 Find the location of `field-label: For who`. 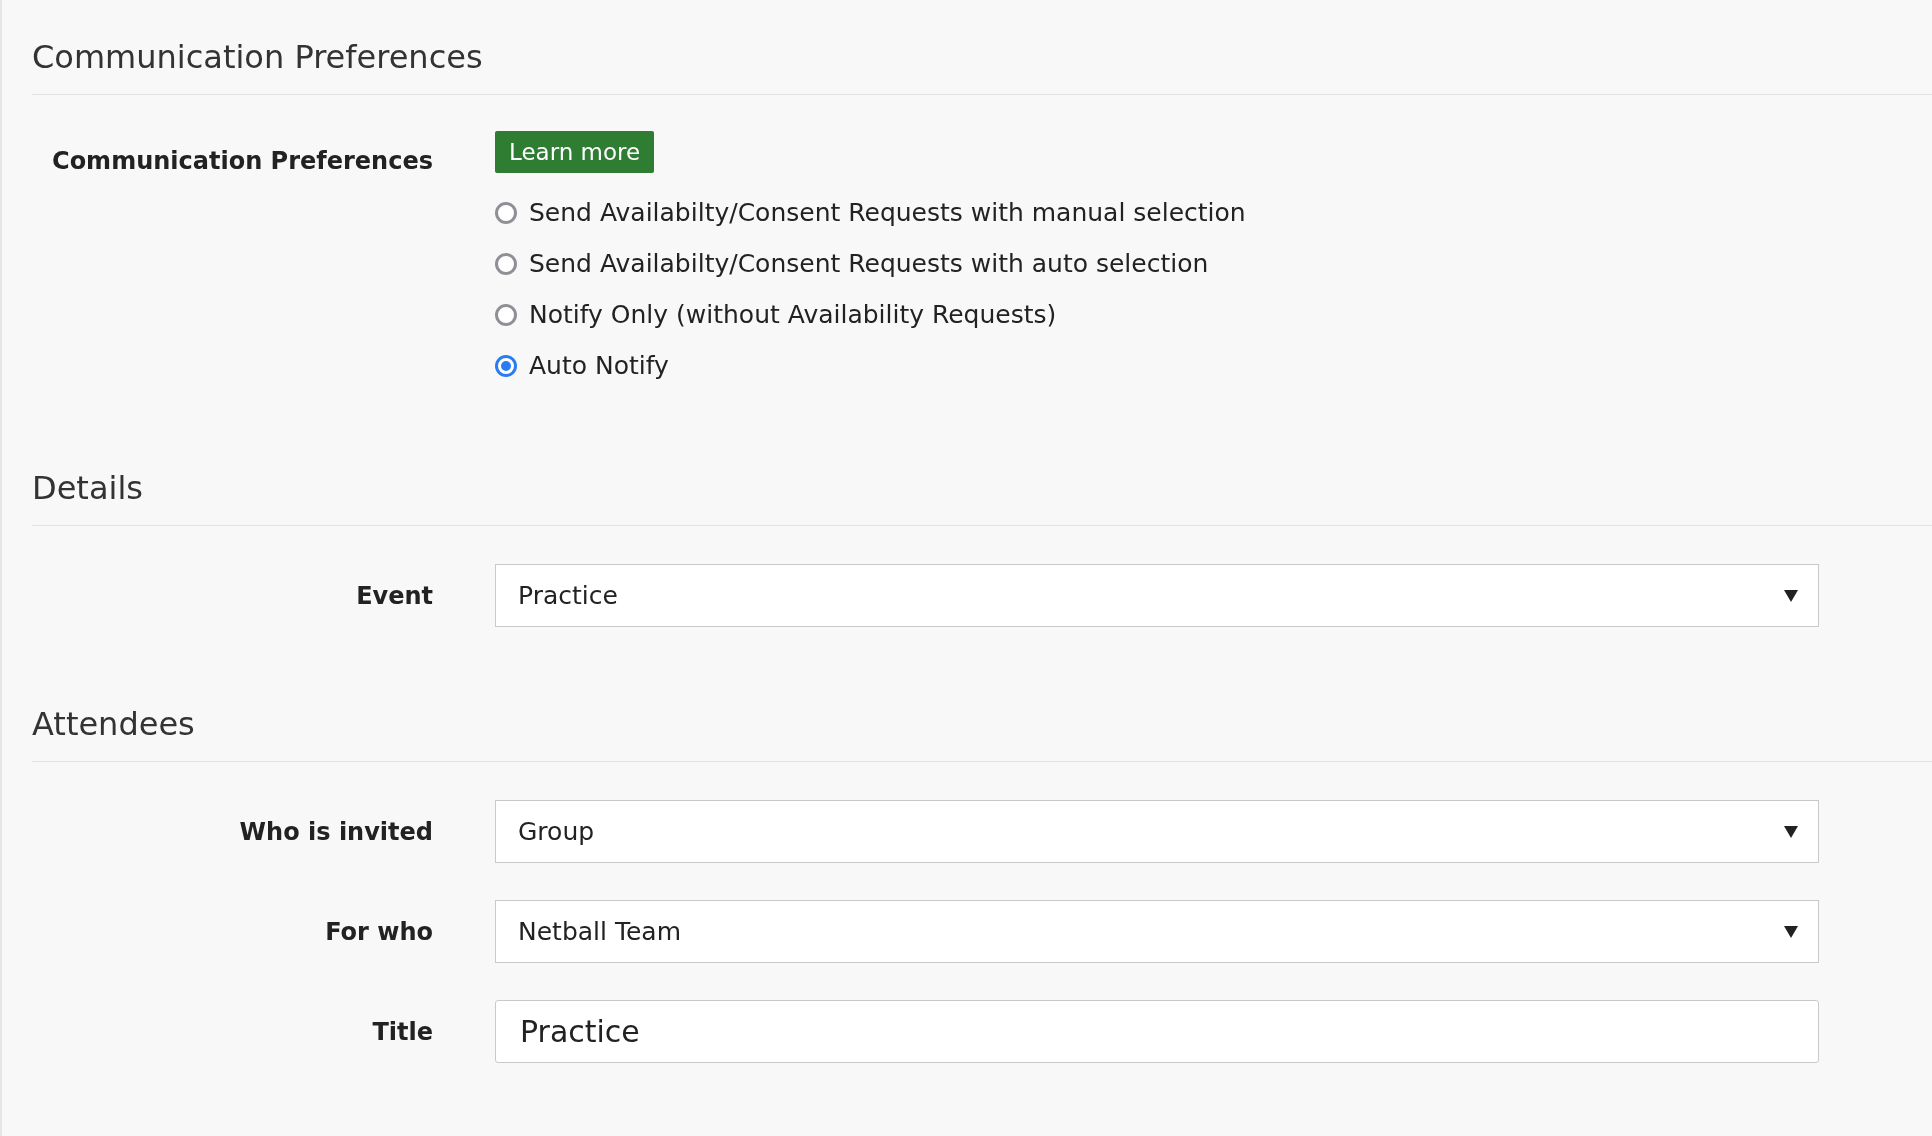

field-label: For who is located at coordinates (379, 931).